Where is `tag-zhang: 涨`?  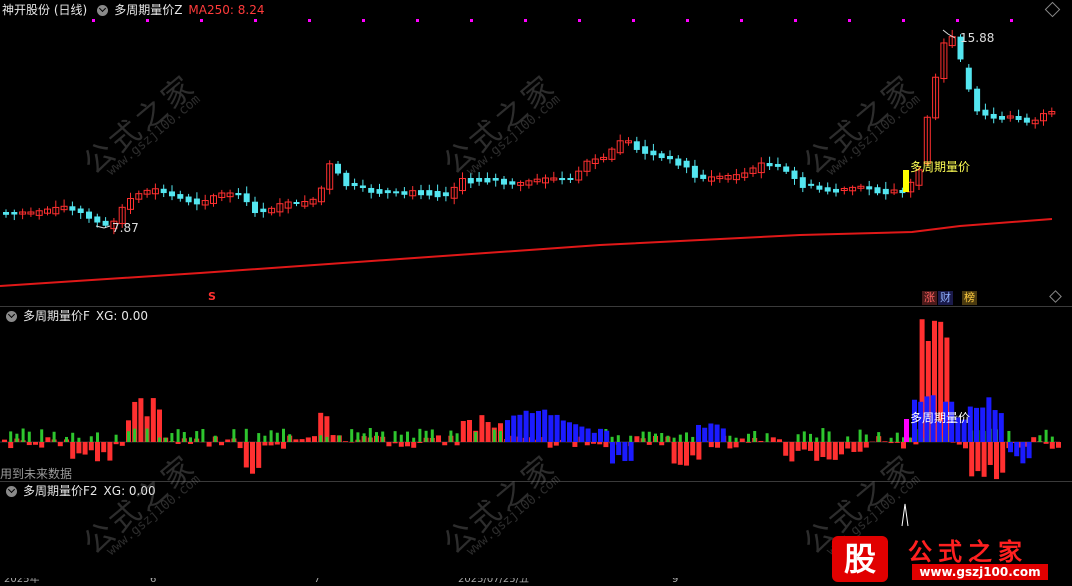
tag-zhang: 涨 is located at coordinates (929, 298).